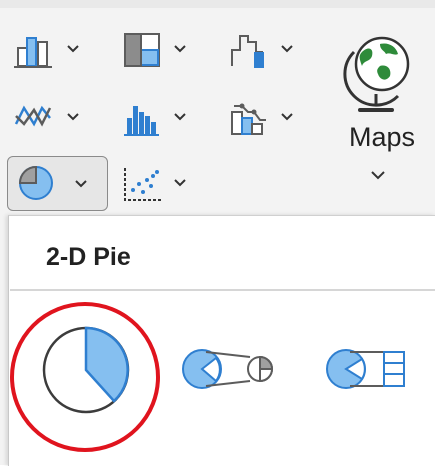  Describe the element at coordinates (217, 4) in the screenshot. I see `ribbon-top-edge` at that location.